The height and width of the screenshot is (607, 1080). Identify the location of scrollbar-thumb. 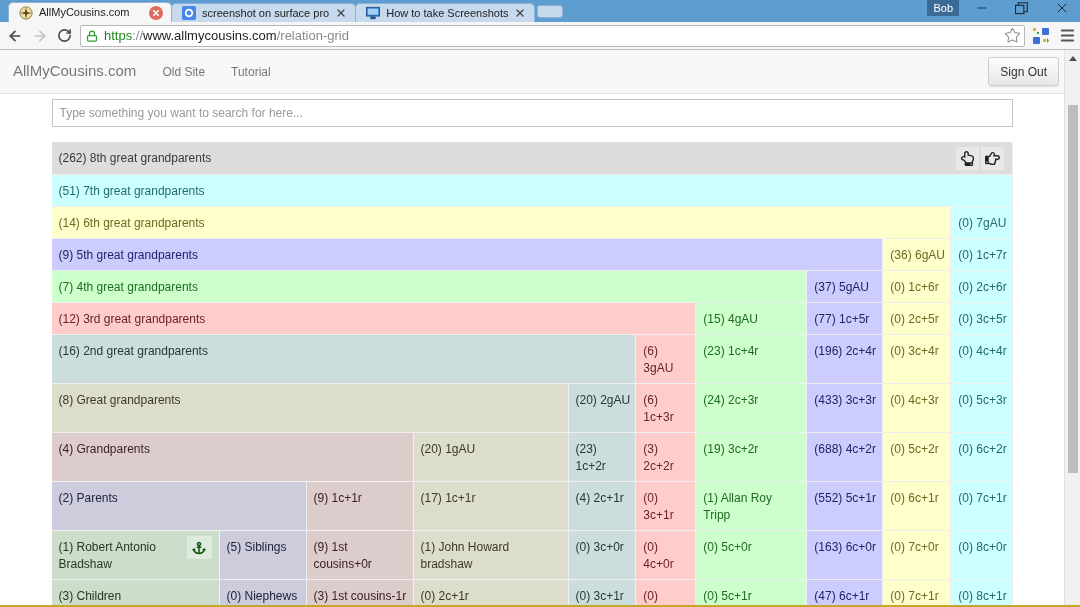
(1072, 289).